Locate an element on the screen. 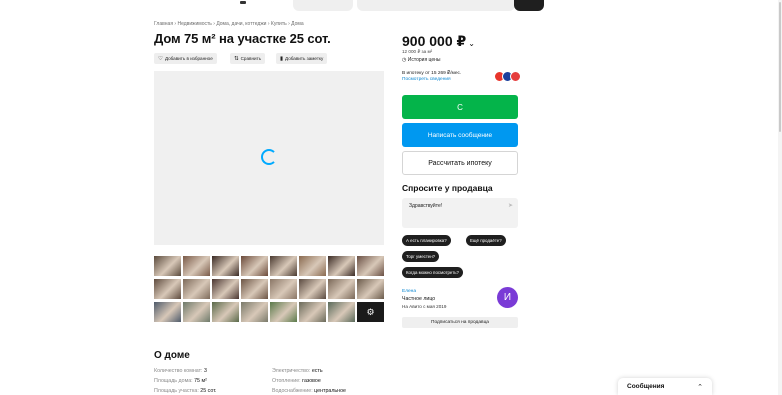 The width and height of the screenshot is (782, 395). spec-label: Электричество: is located at coordinates (291, 371).